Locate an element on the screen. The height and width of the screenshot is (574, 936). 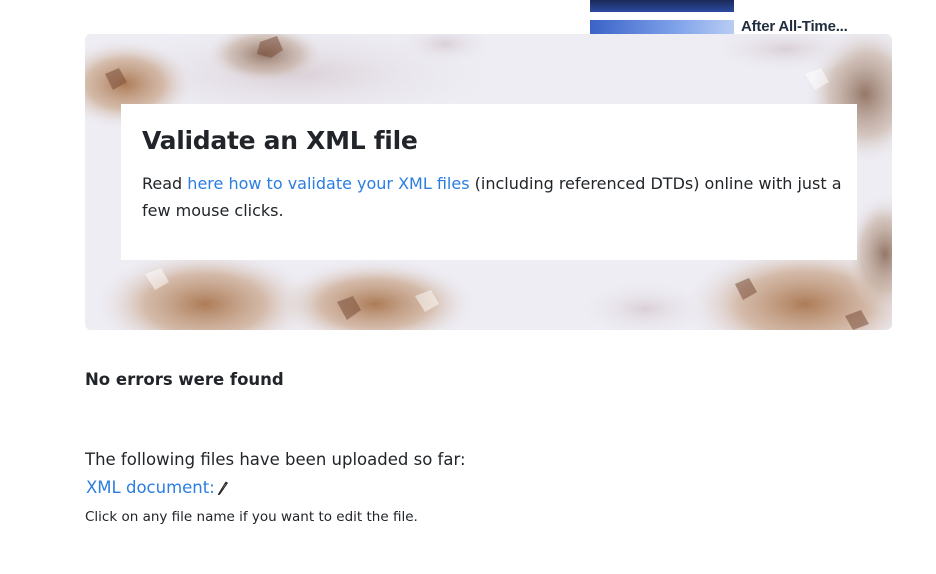
file-link-xml-document: XML document: is located at coordinates (157, 487).